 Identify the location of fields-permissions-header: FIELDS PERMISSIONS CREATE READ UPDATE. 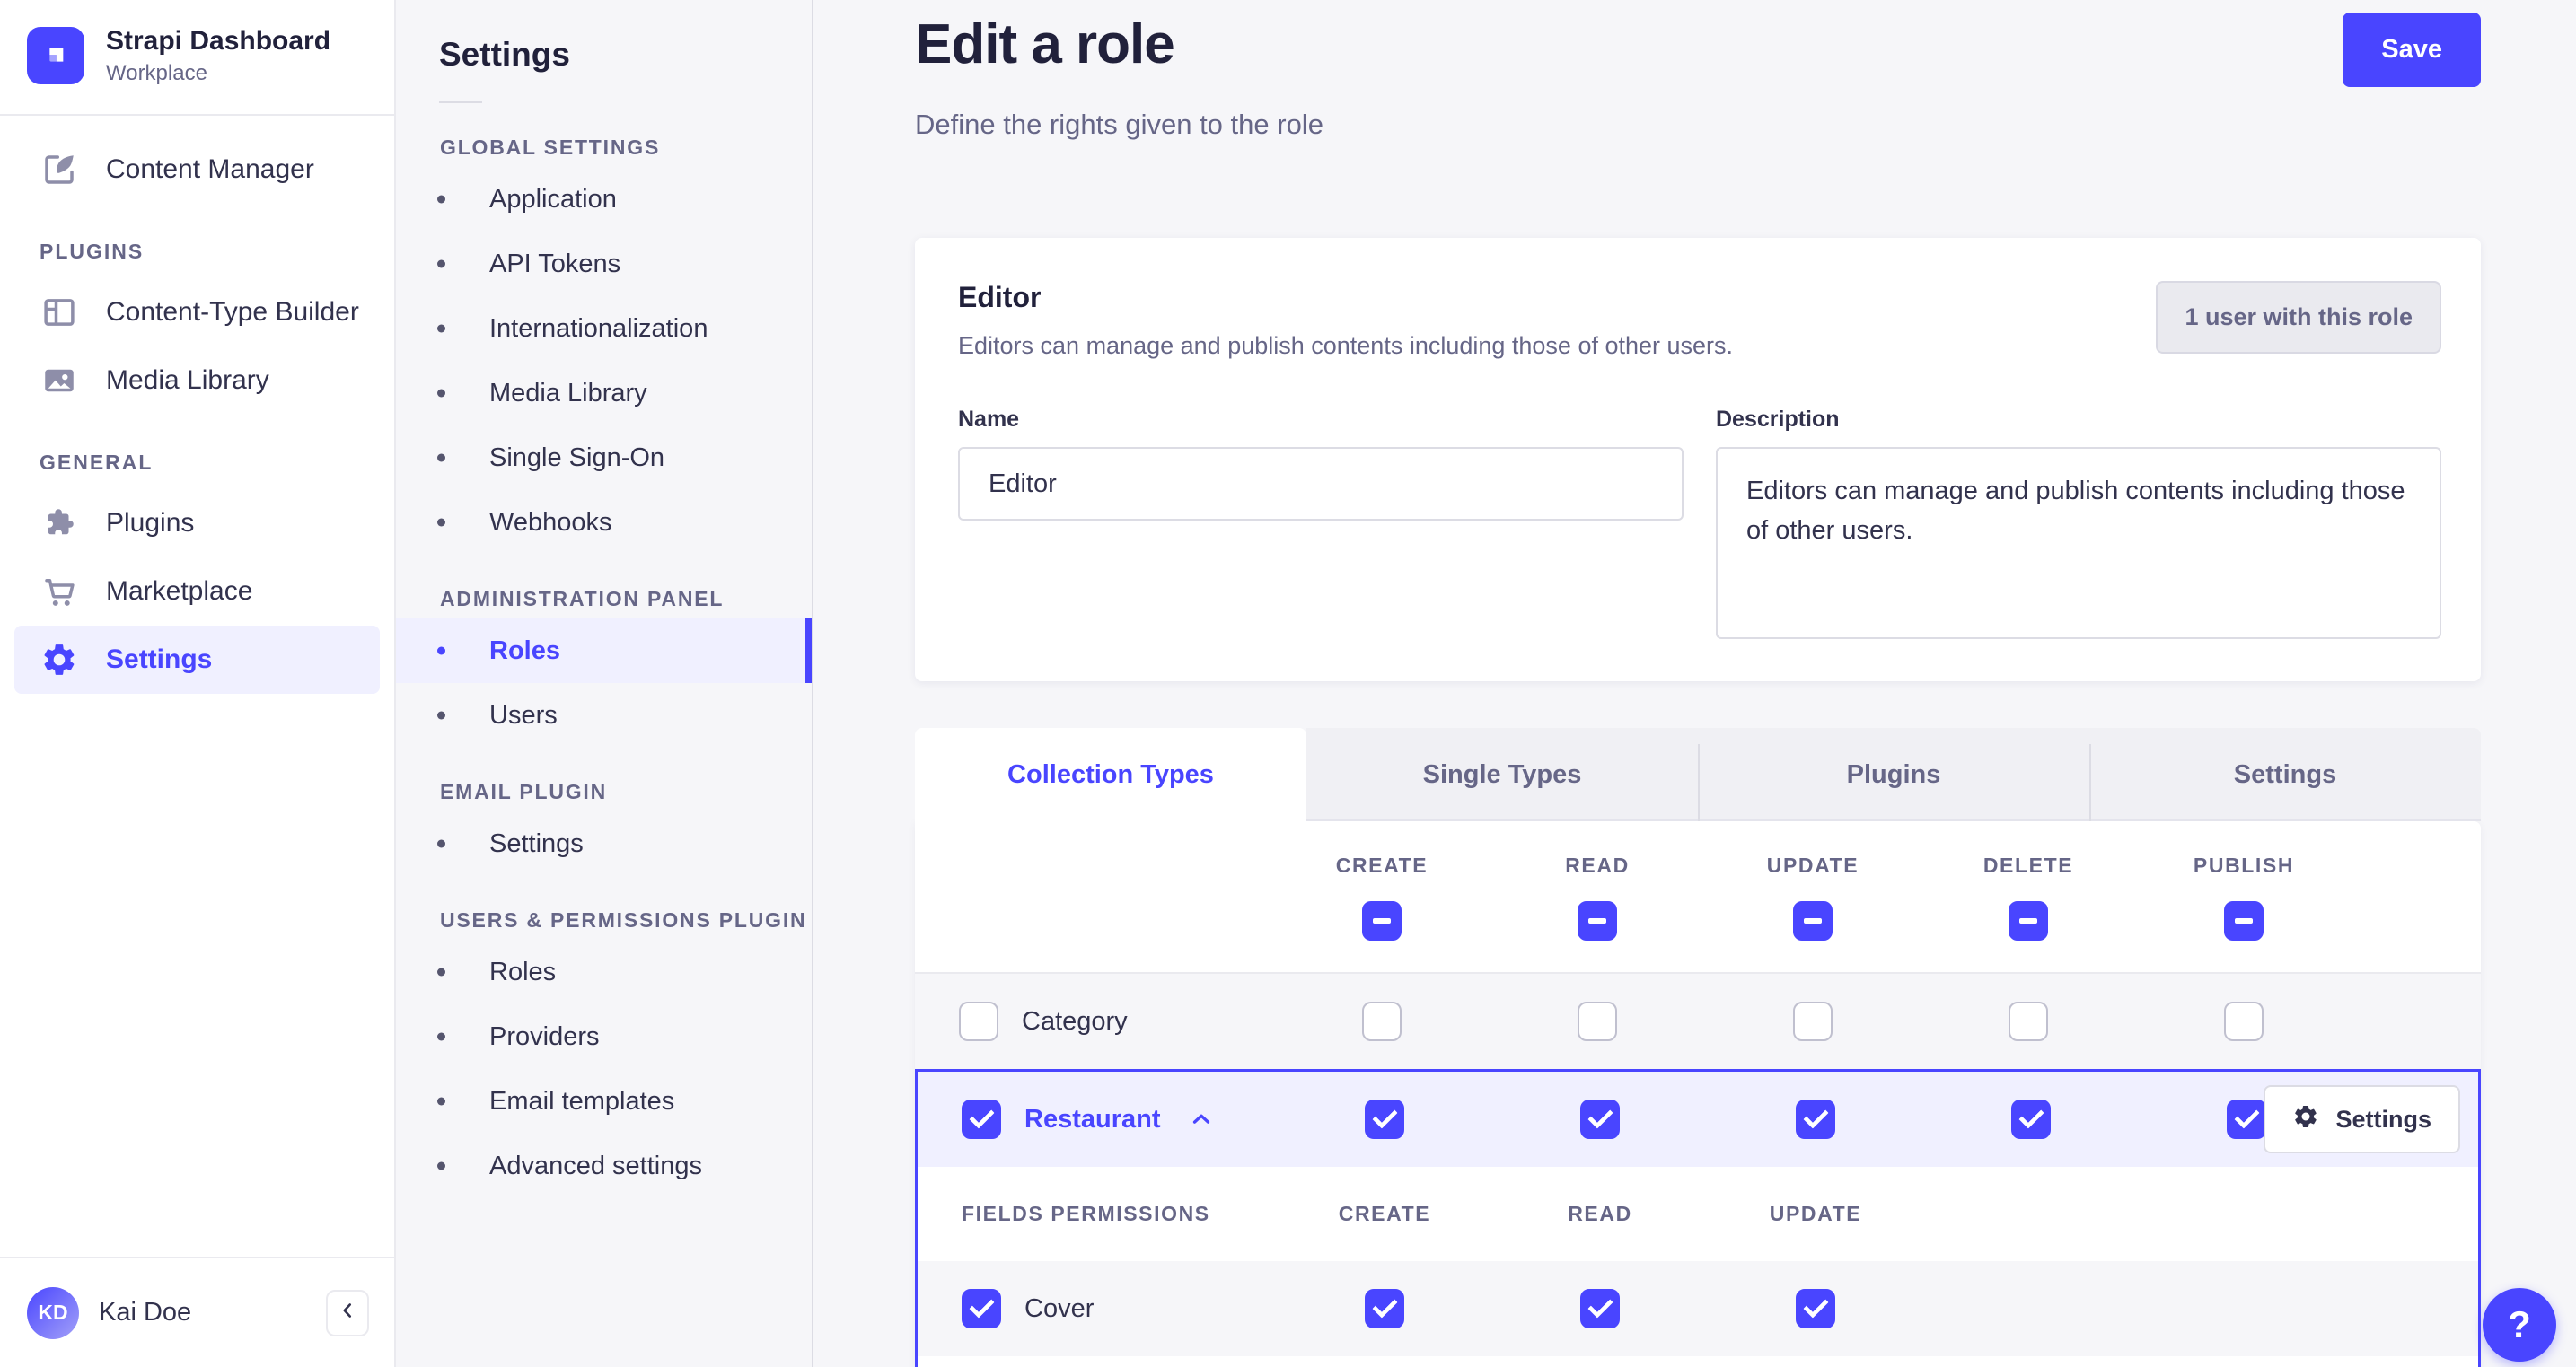
(1698, 1214).